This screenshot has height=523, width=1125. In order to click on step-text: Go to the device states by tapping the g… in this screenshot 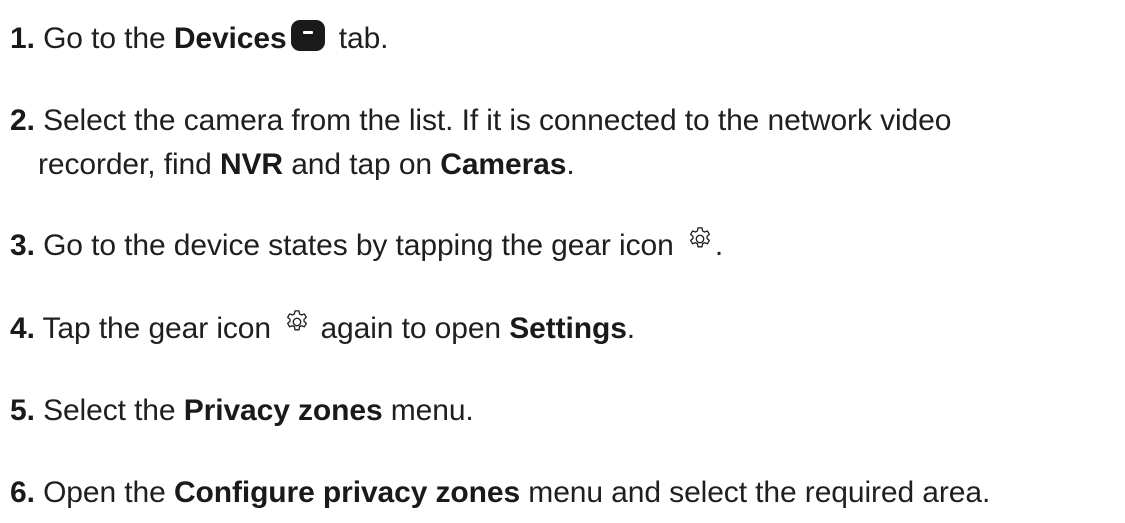, I will do `click(358, 245)`.